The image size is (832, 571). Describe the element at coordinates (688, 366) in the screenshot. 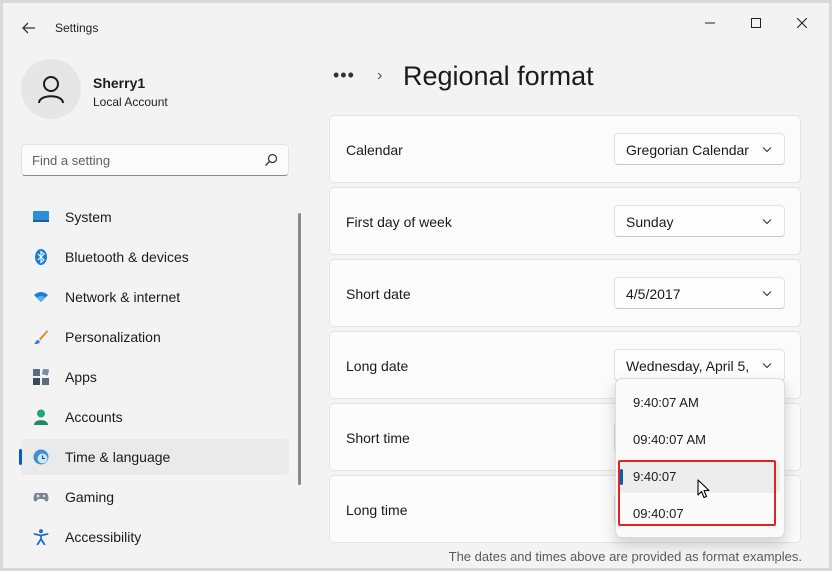

I see `dropdown-value: Wednesday, April 5,` at that location.